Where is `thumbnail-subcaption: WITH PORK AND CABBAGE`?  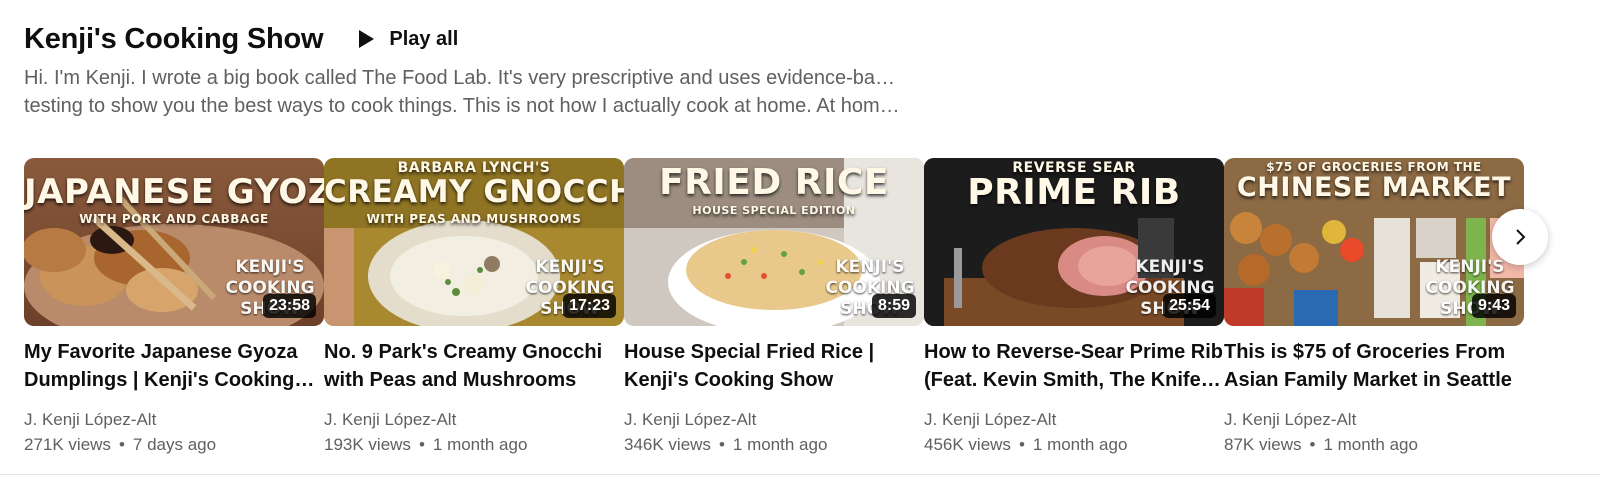
thumbnail-subcaption: WITH PORK AND CABBAGE is located at coordinates (174, 219).